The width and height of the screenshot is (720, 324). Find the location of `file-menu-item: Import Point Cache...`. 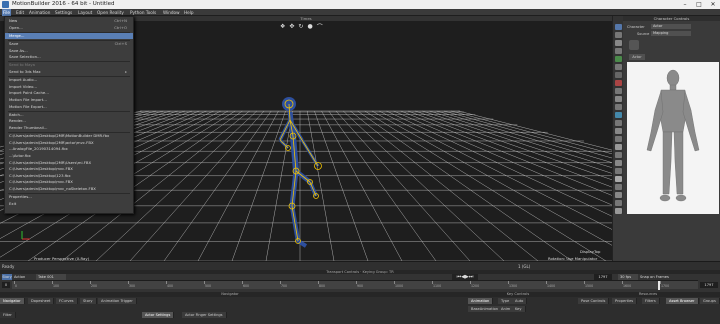

file-menu-item: Import Point Cache... is located at coordinates (69, 93).